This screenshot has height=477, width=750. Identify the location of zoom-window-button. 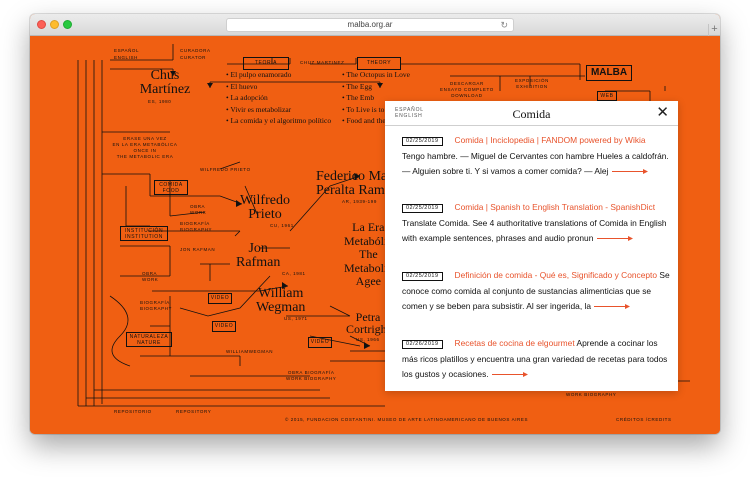
(67, 24).